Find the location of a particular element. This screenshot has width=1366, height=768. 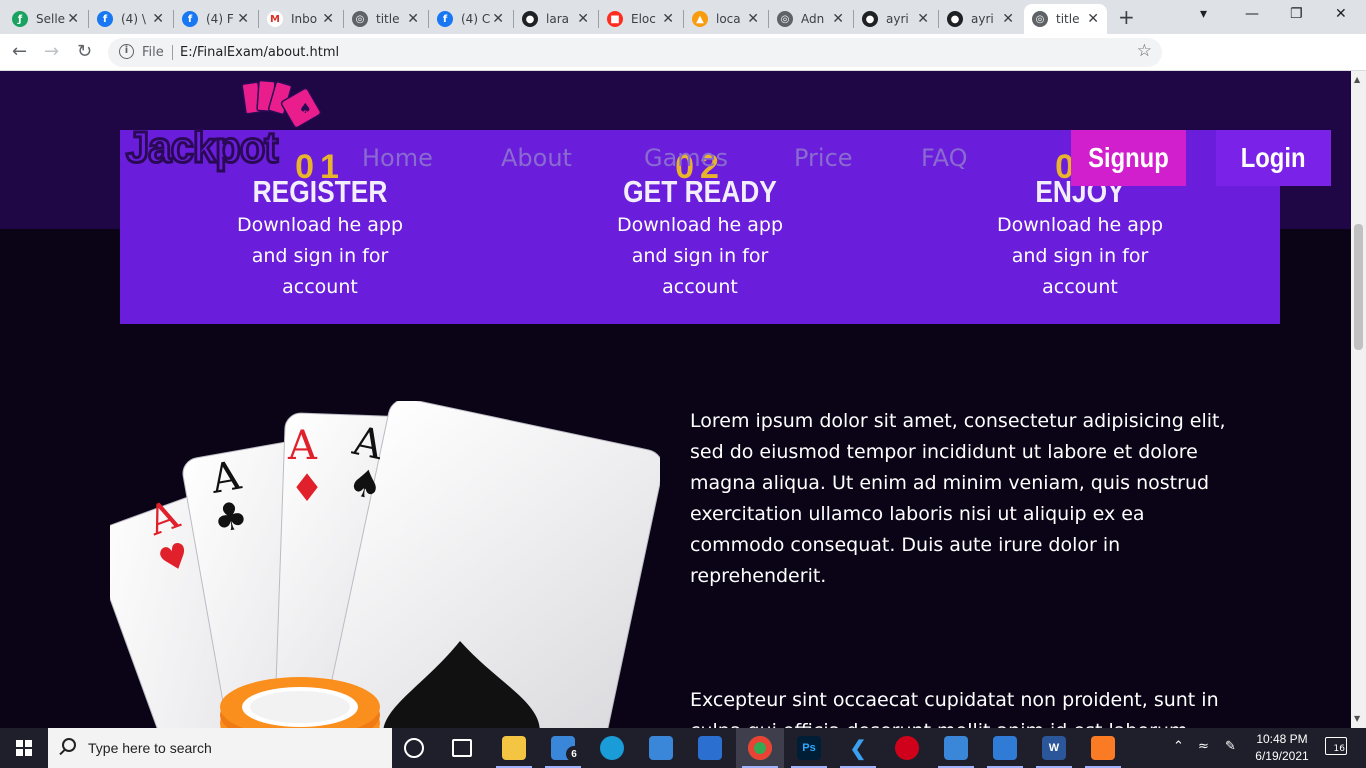

cortana-icon is located at coordinates (414, 748).